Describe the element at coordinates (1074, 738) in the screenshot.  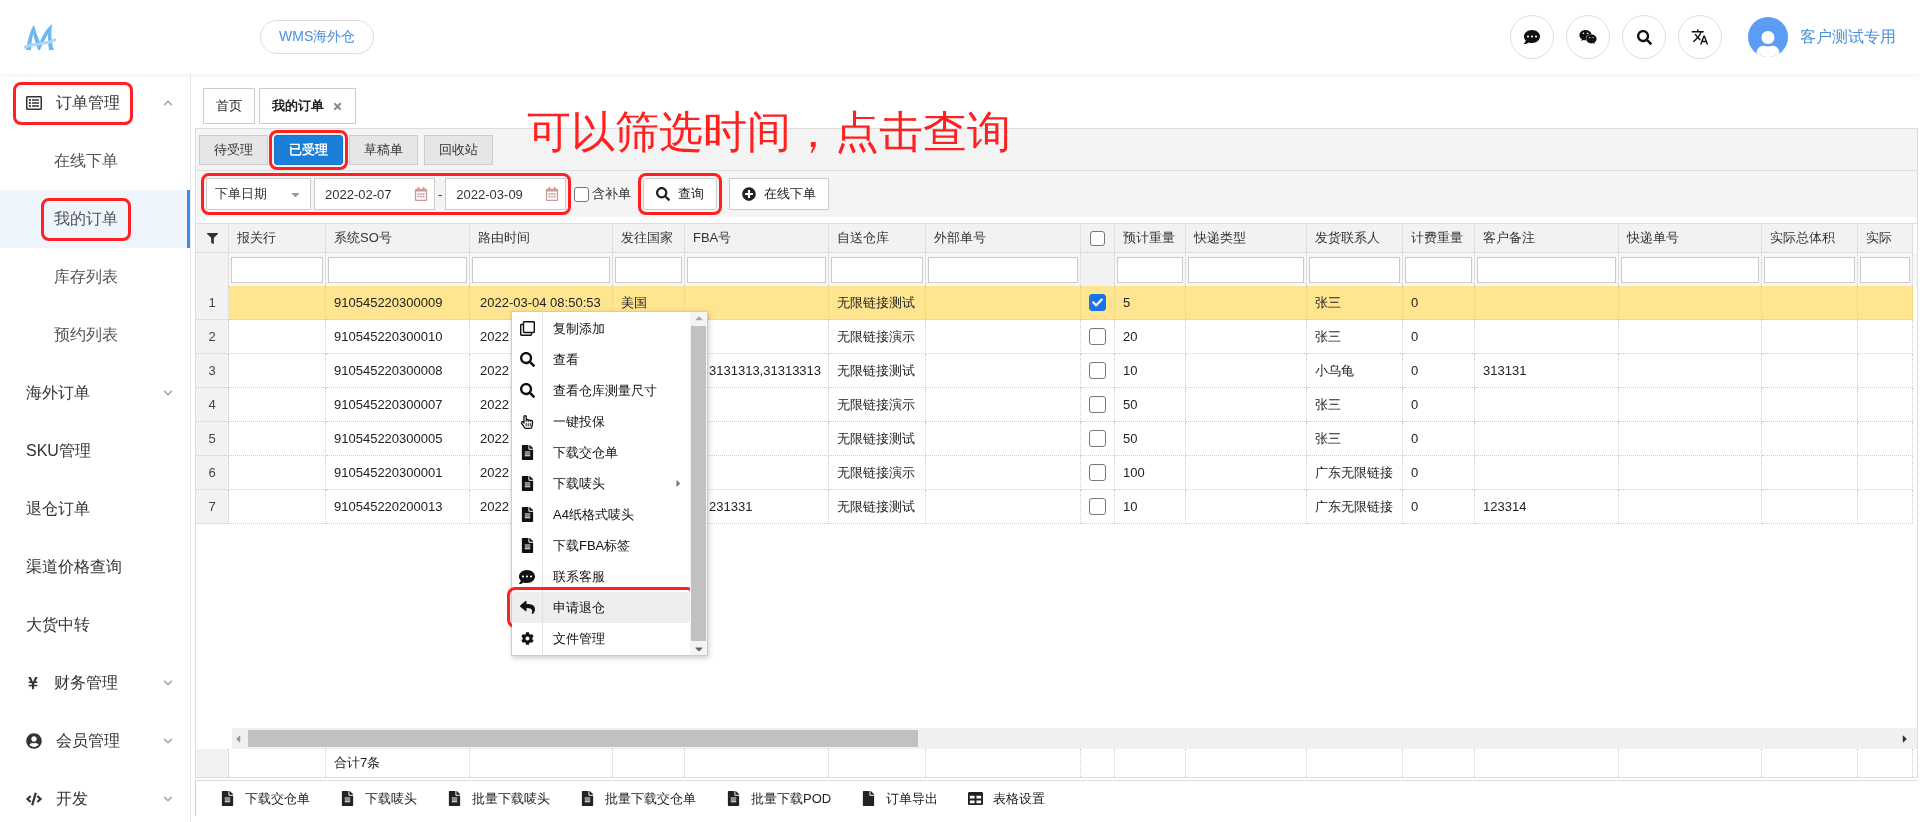
I see `scrollbar-track` at that location.